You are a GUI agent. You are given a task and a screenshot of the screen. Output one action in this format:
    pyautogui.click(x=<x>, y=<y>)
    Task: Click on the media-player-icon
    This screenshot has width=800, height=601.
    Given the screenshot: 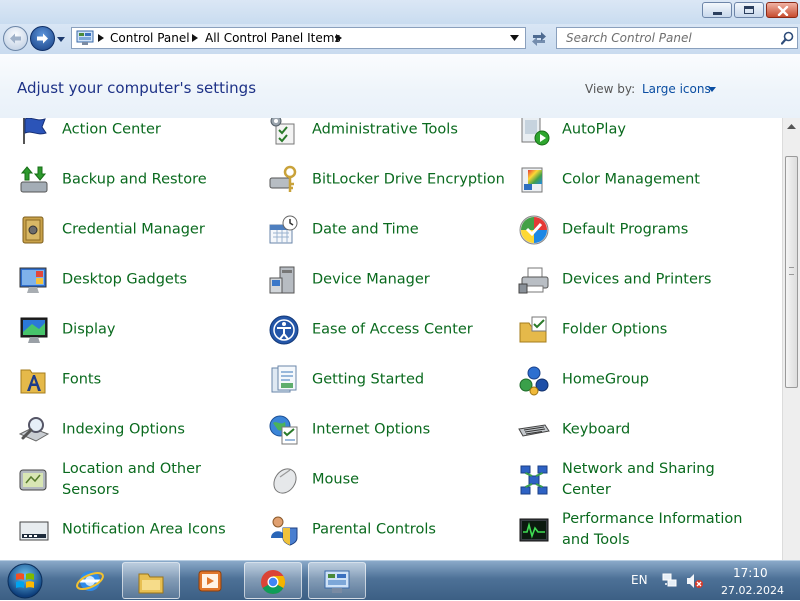 What is the action you would take?
    pyautogui.click(x=210, y=581)
    